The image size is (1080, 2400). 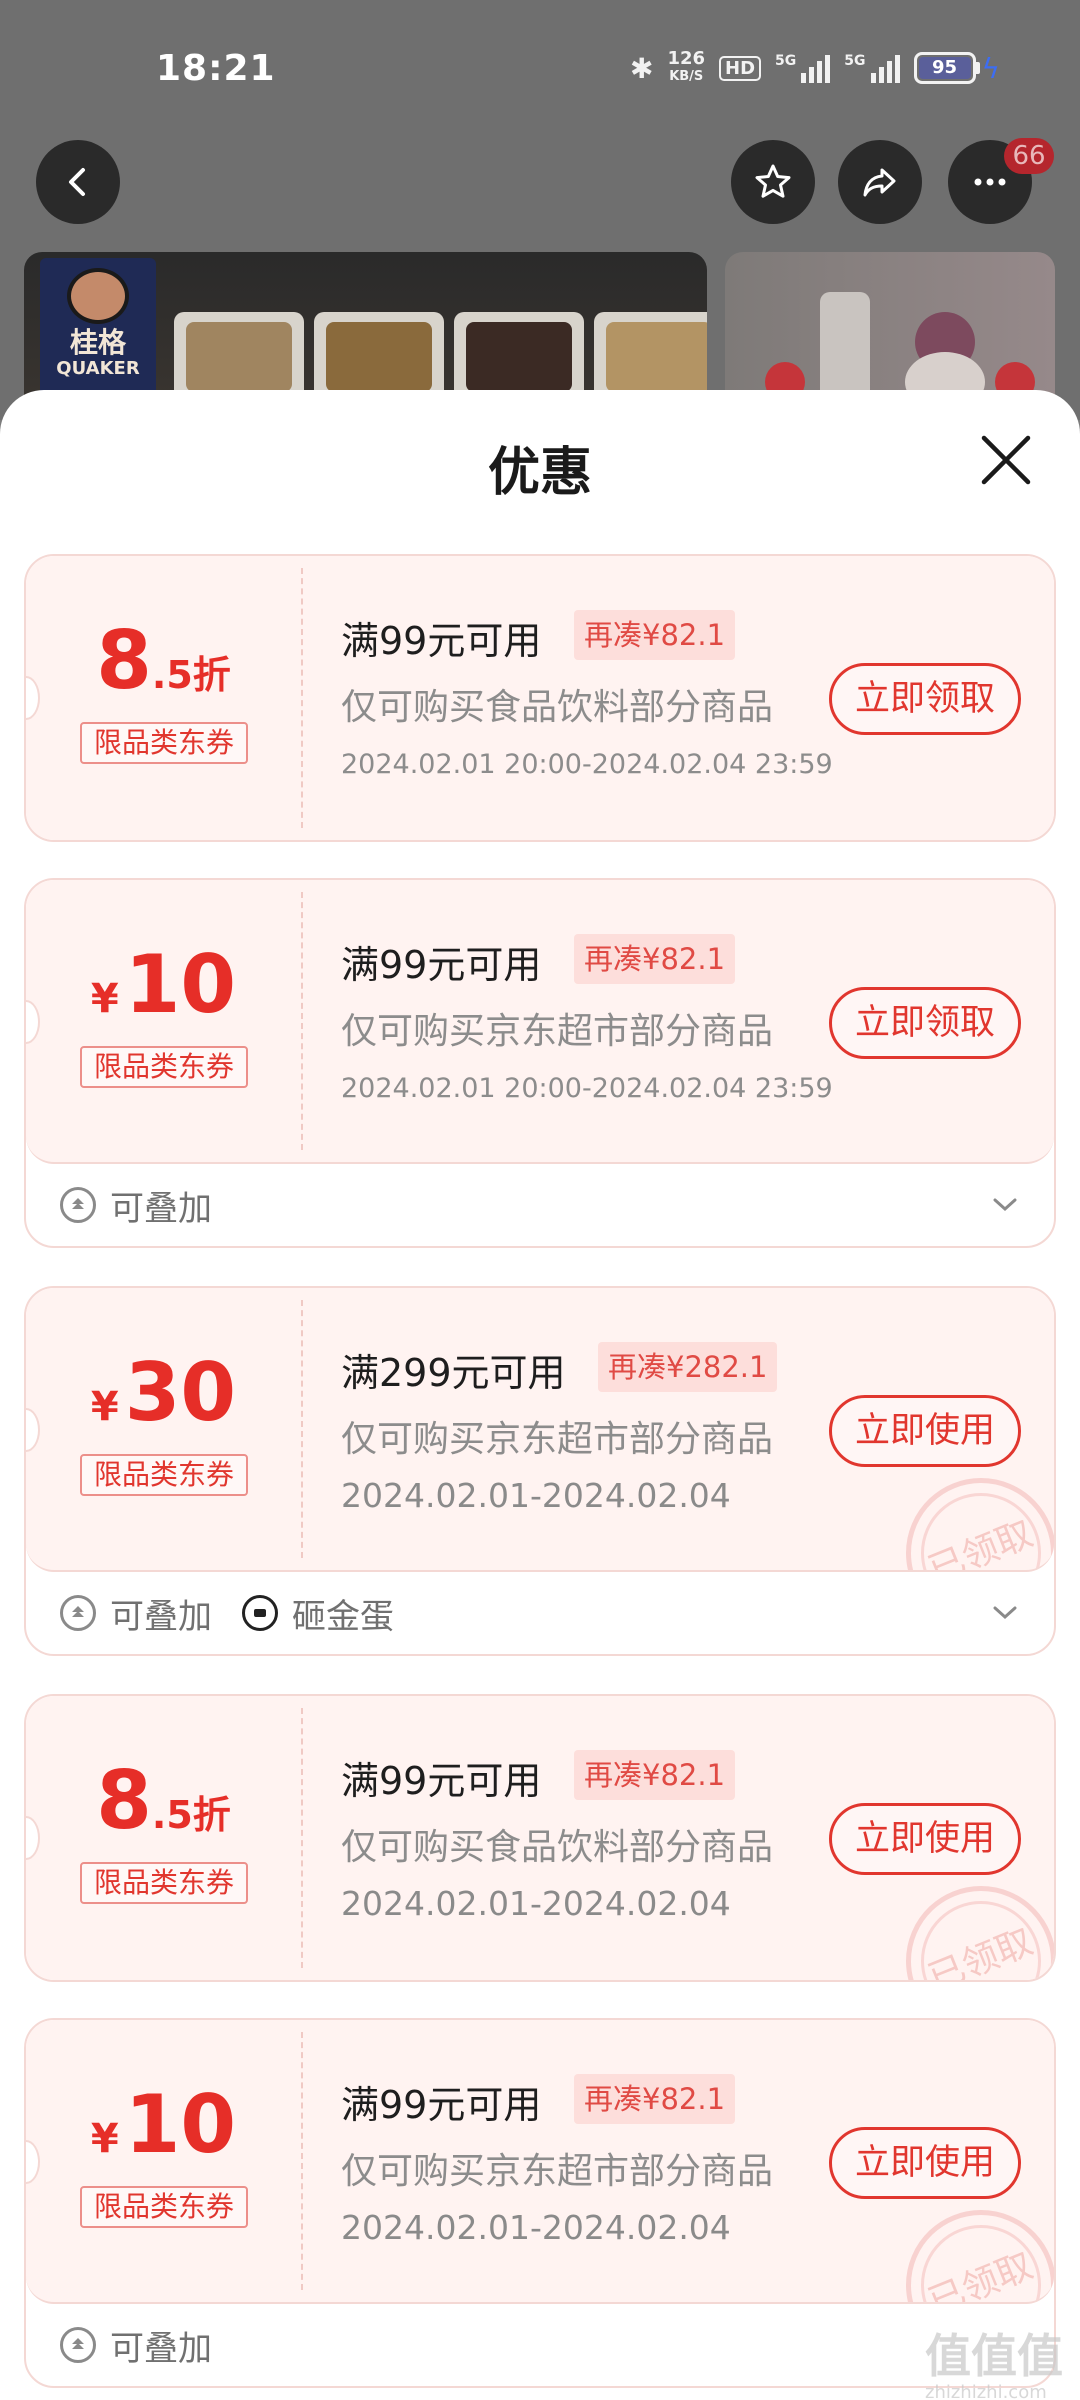 I want to click on product-image-oats: 桂格 QUAKER, so click(x=365, y=332).